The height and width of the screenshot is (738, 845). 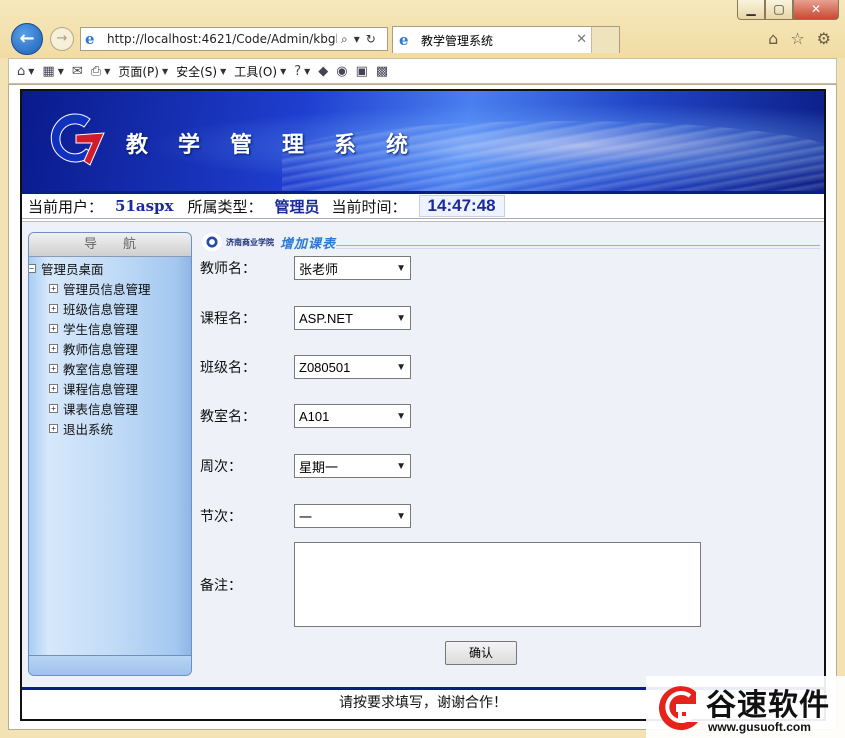 What do you see at coordinates (110, 388) in the screenshot?
I see `sidebar-item-course-info: + 课程信息管理` at bounding box center [110, 388].